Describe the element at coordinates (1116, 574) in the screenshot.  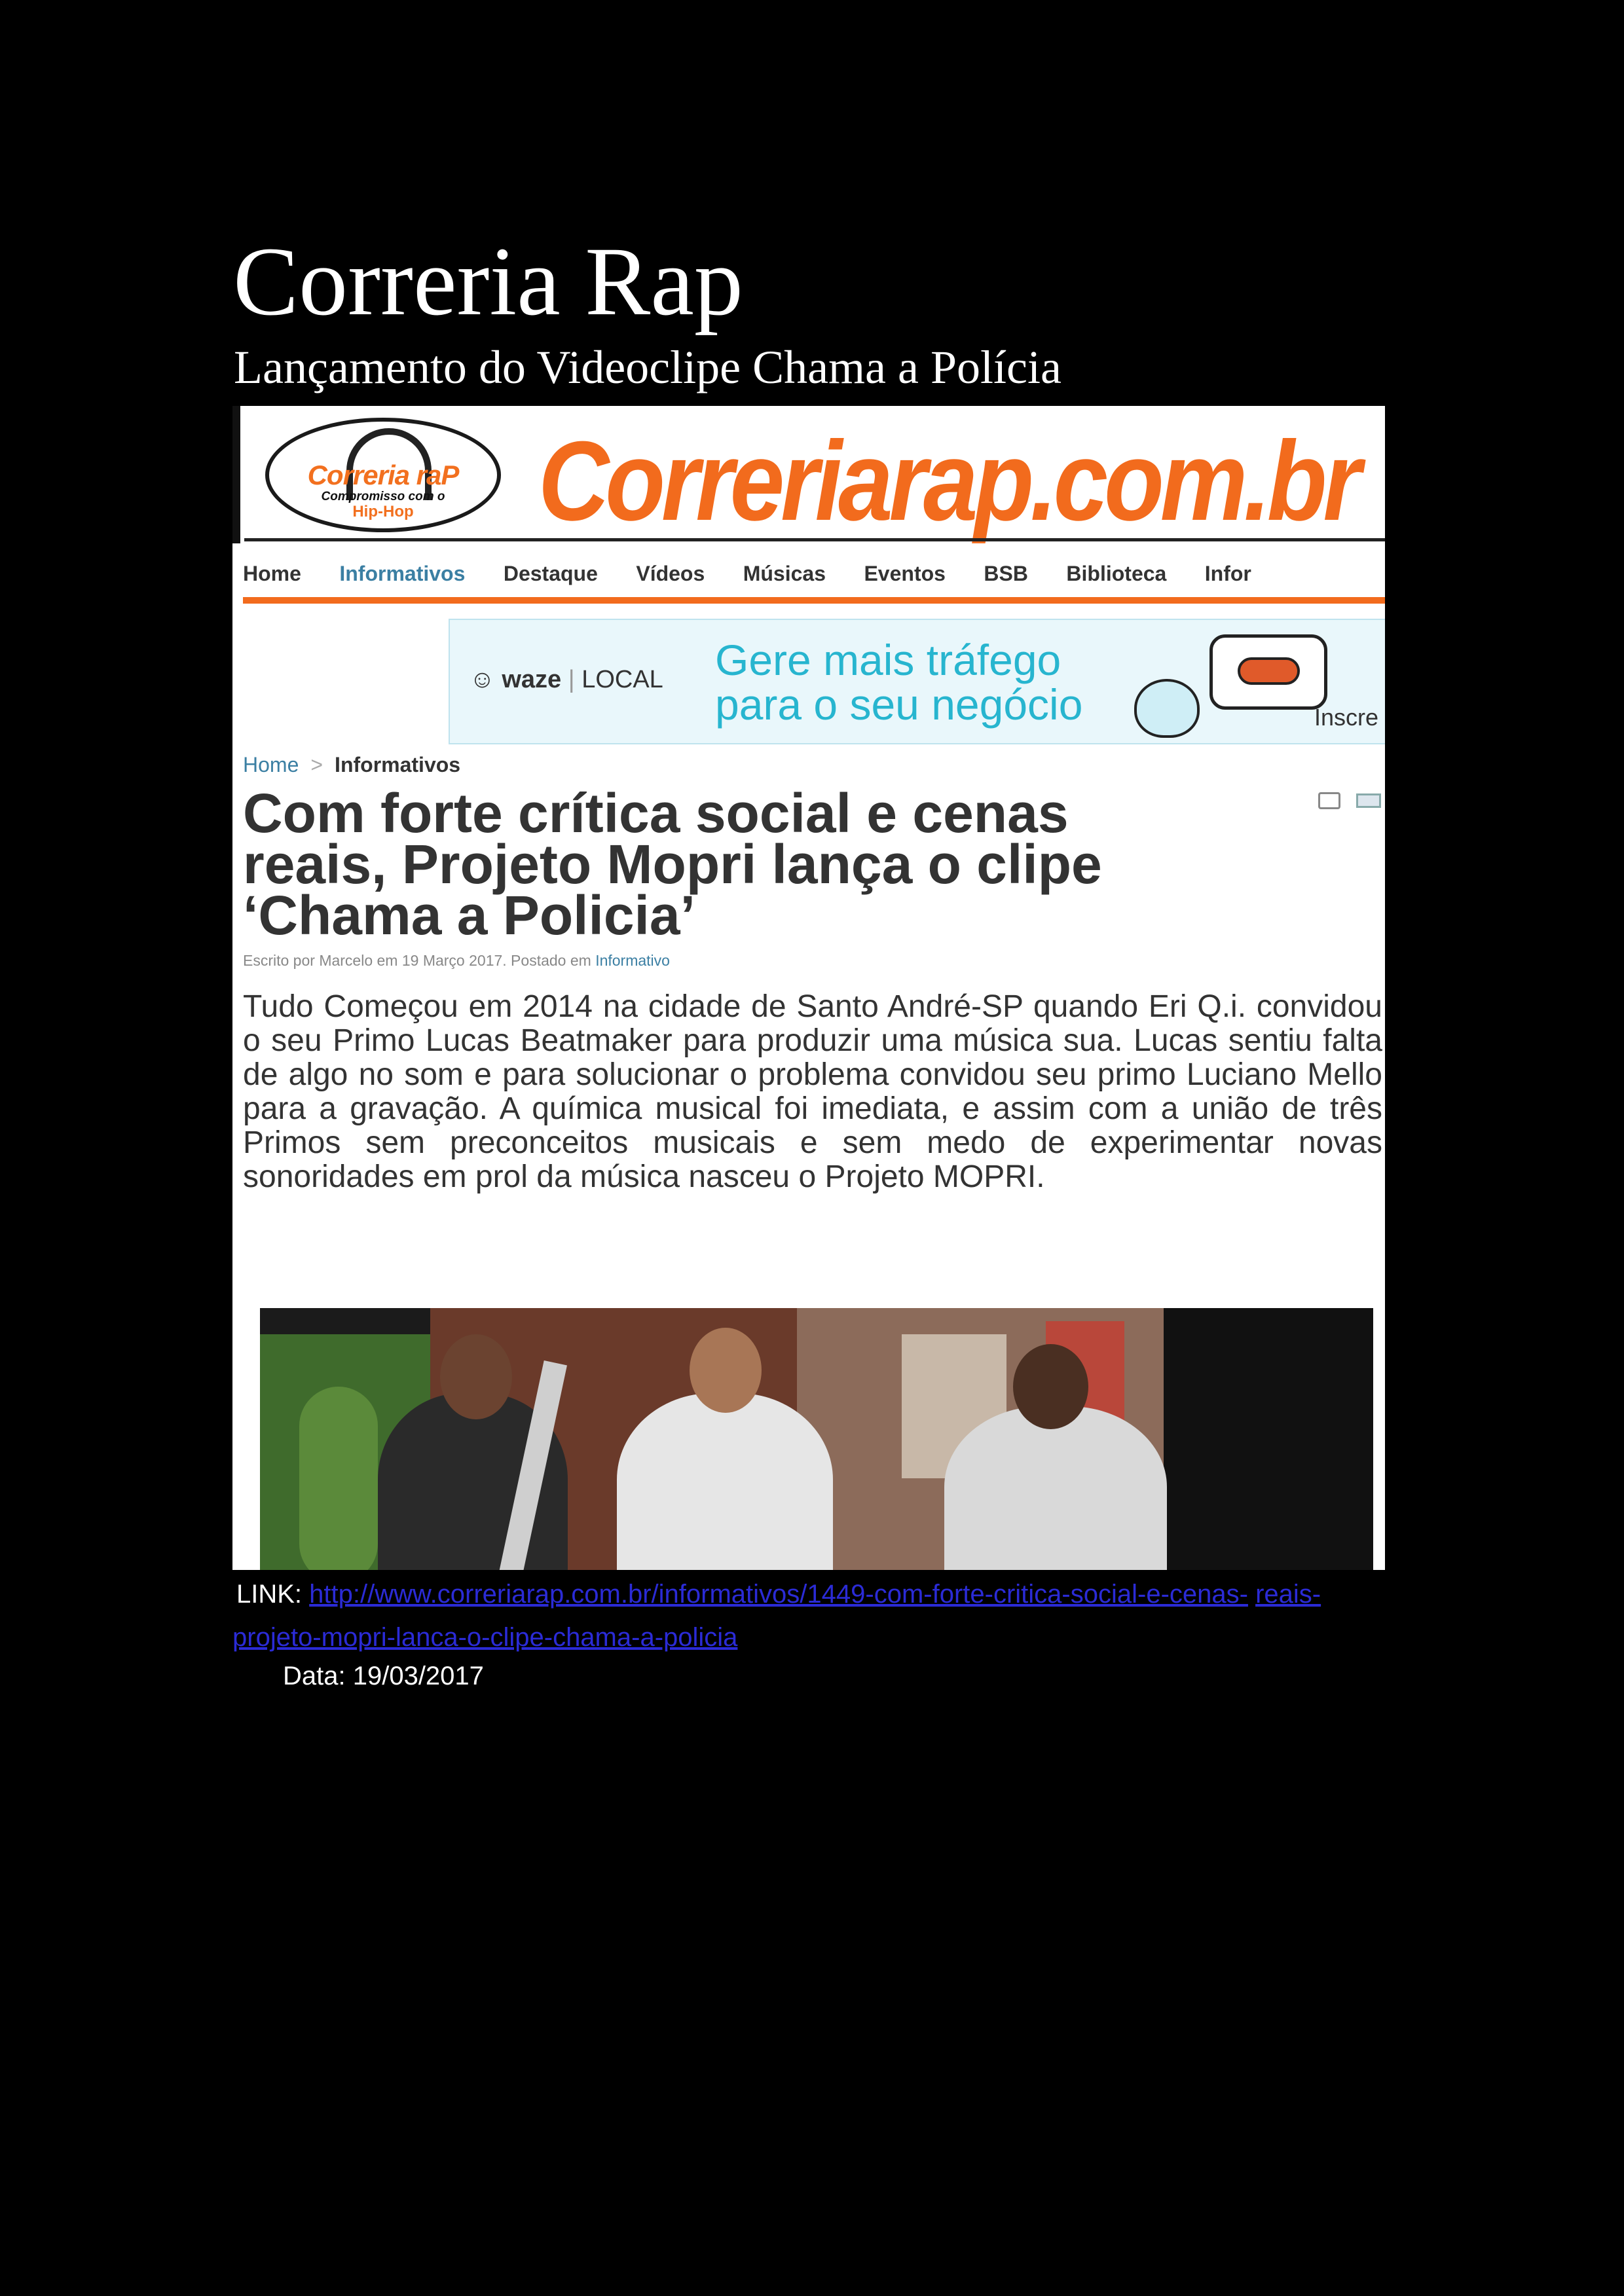
I see `nav-item-biblioteca: Biblioteca` at that location.